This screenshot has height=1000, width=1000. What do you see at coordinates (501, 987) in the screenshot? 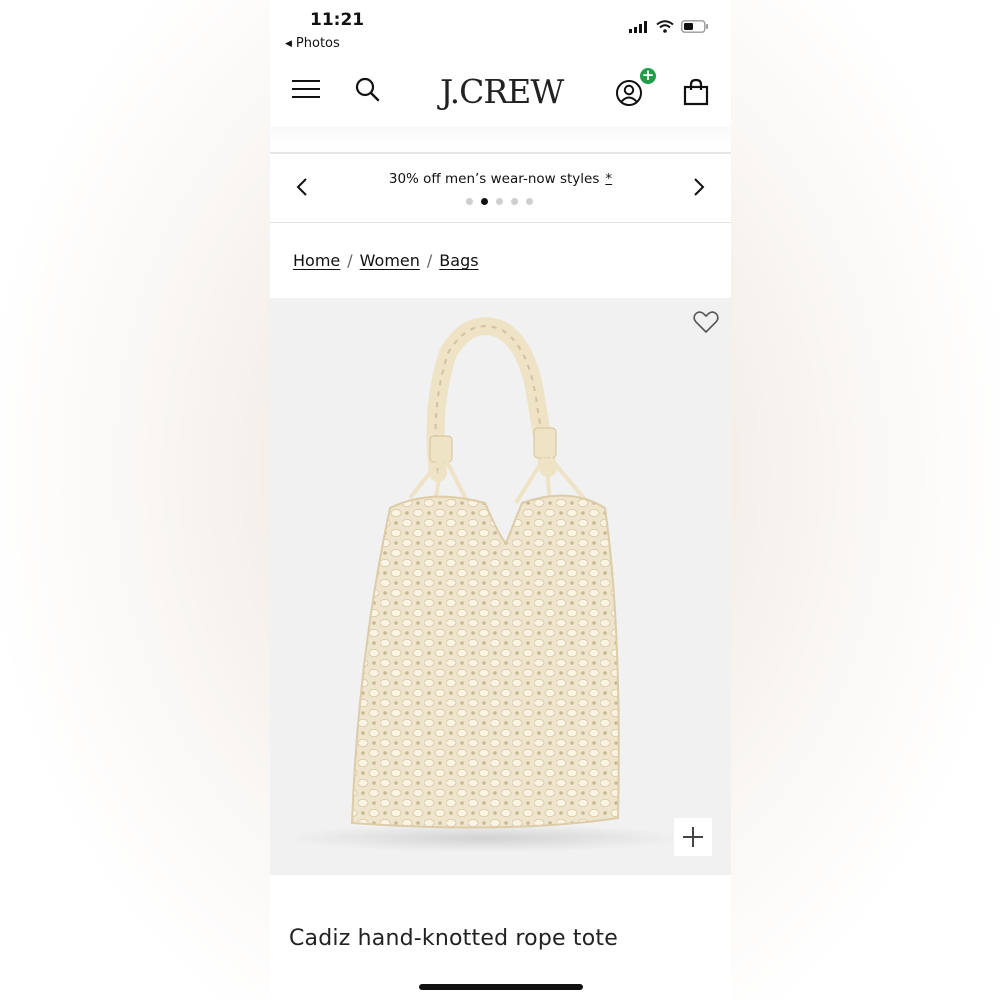
I see `home-indicator` at bounding box center [501, 987].